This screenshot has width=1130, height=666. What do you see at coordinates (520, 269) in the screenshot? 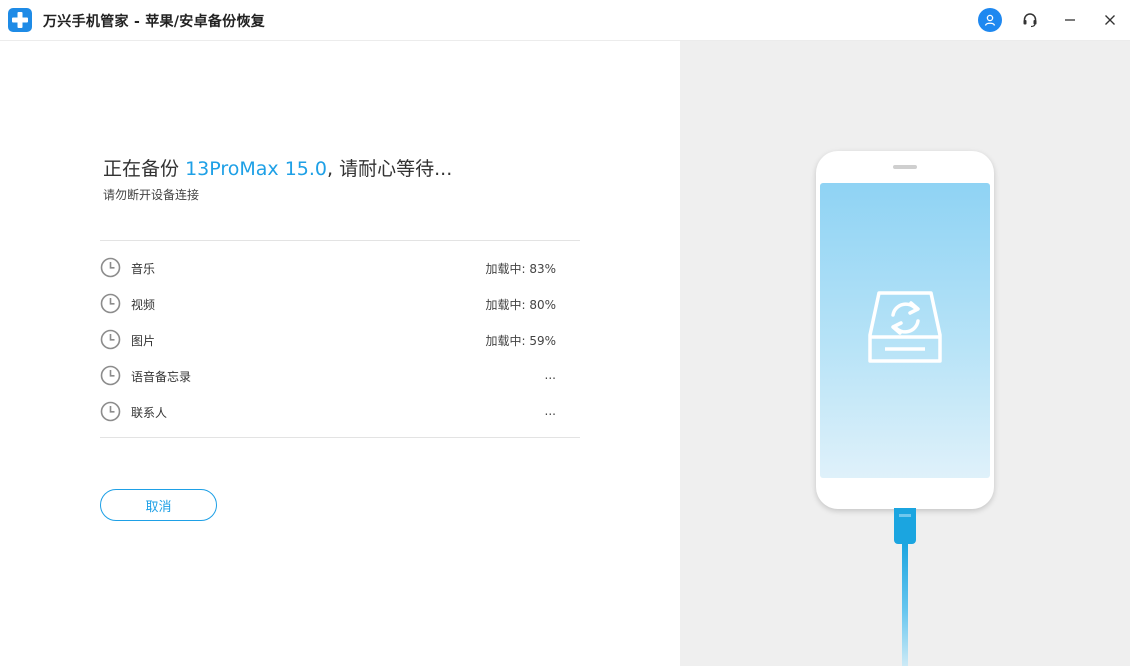
I see `backup-item-status: 加载中: 83%` at bounding box center [520, 269].